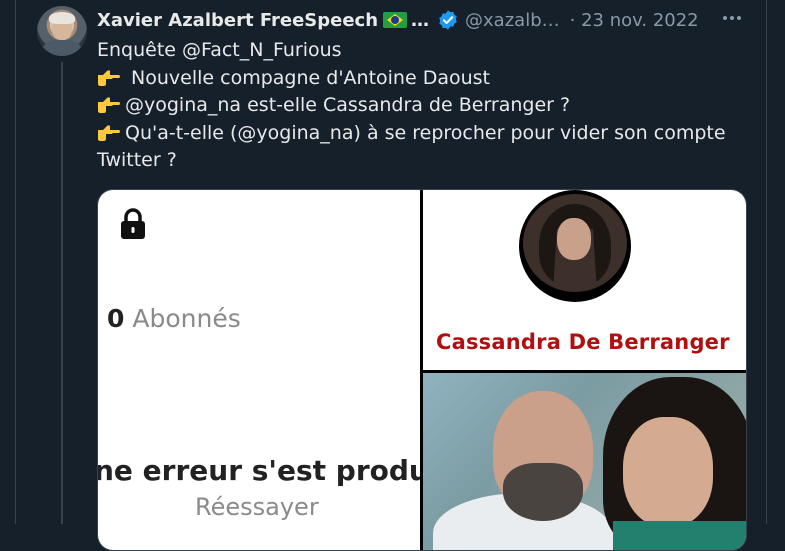  What do you see at coordinates (448, 20) in the screenshot?
I see `verified-badge-icon` at bounding box center [448, 20].